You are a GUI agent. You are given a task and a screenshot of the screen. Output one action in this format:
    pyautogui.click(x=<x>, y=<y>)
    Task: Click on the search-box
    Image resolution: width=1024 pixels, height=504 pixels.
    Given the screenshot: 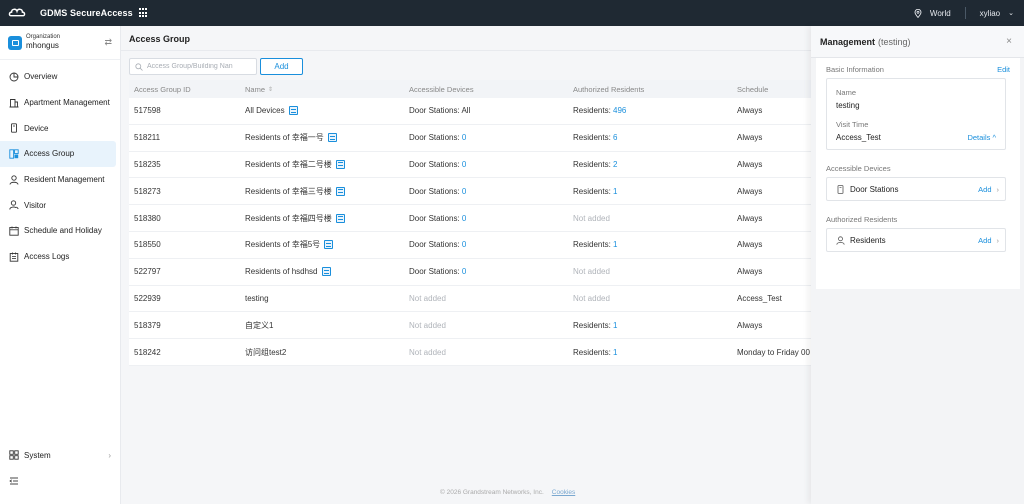 What is the action you would take?
    pyautogui.click(x=193, y=66)
    